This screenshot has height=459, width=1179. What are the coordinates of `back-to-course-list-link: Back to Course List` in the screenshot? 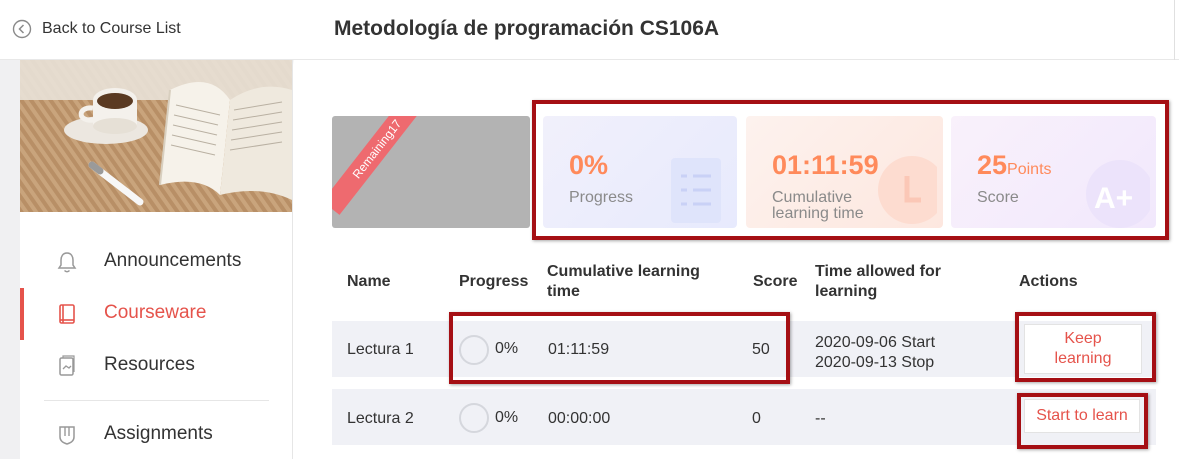 It's located at (96, 29).